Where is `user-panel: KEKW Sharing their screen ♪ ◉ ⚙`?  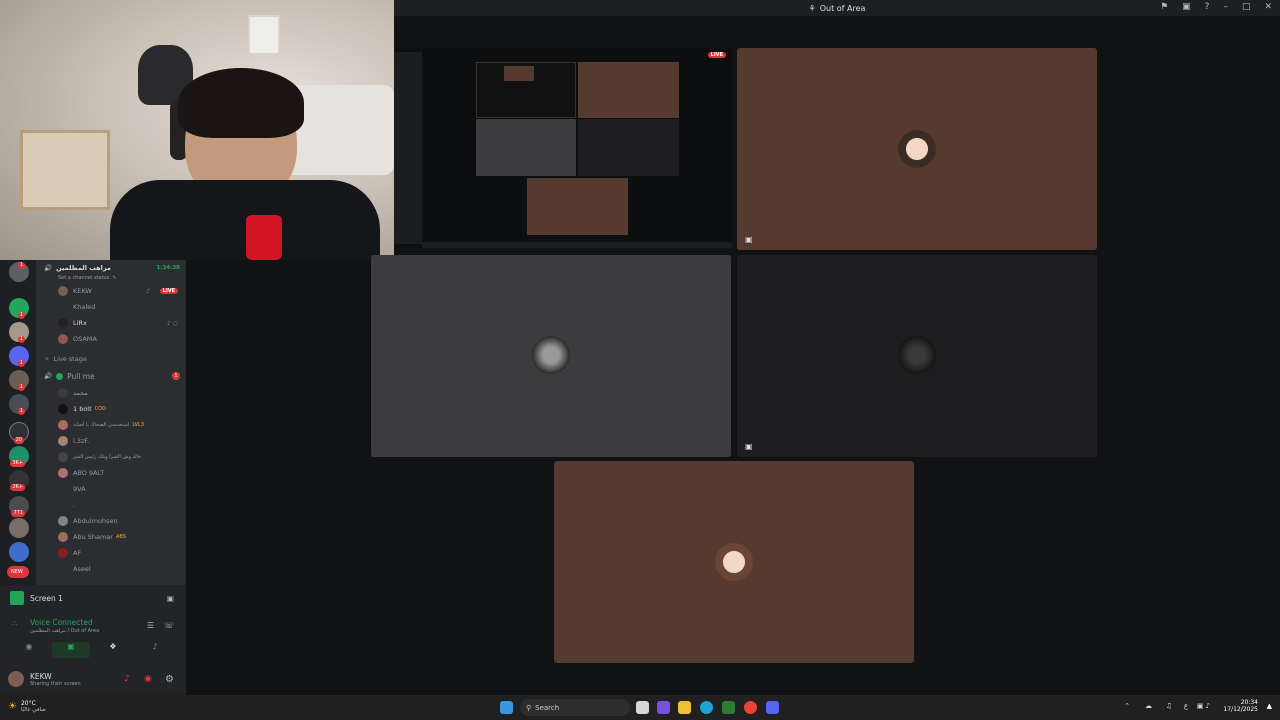
user-panel: KEKW Sharing their screen ♪ ◉ ⚙ is located at coordinates (93, 679).